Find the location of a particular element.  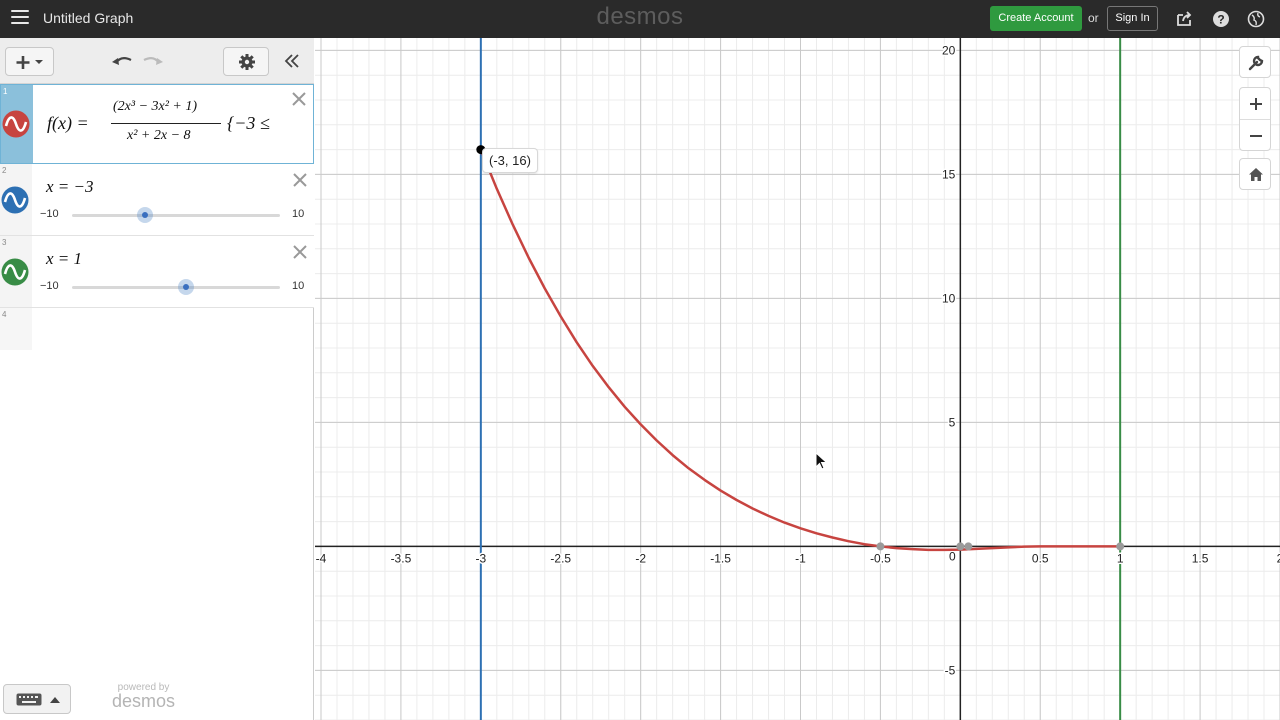

fraction-bar is located at coordinates (166, 123).